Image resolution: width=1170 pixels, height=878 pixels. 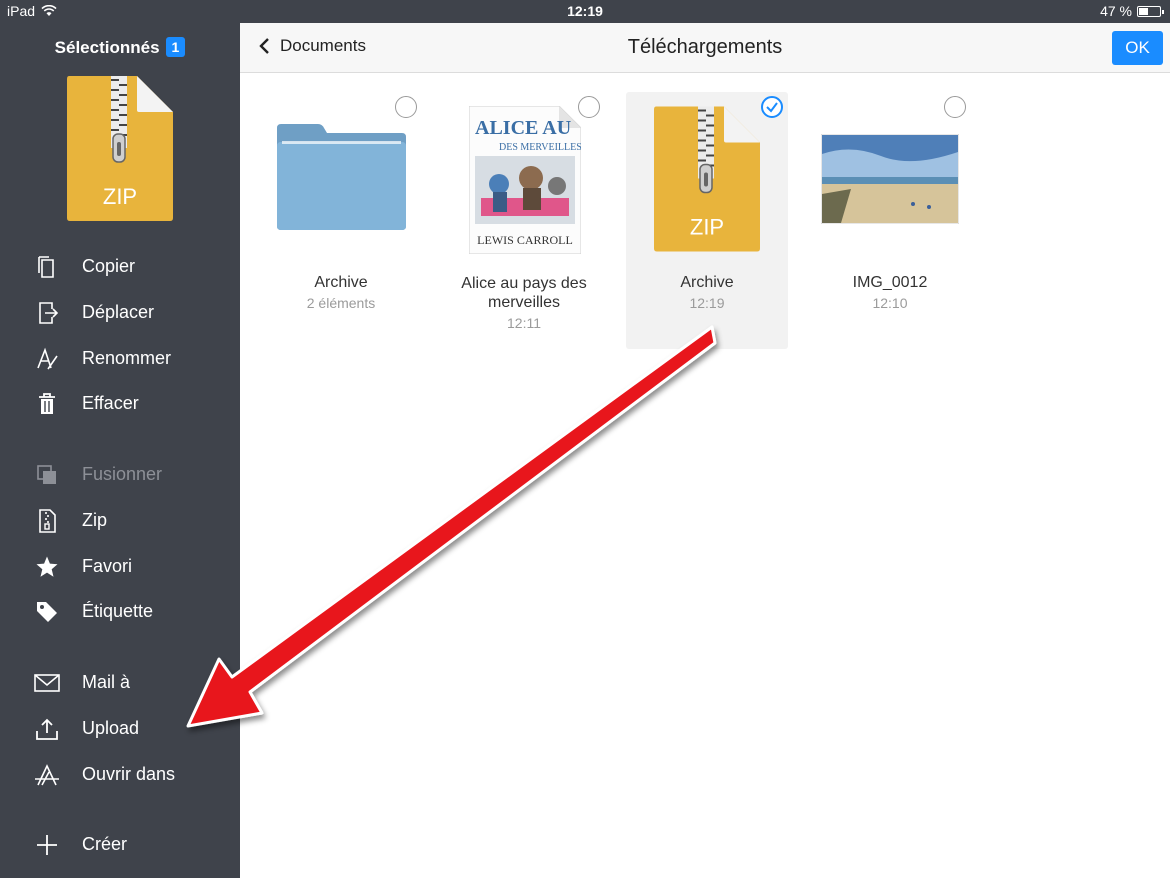 I want to click on status-time: 12:19, so click(x=585, y=11).